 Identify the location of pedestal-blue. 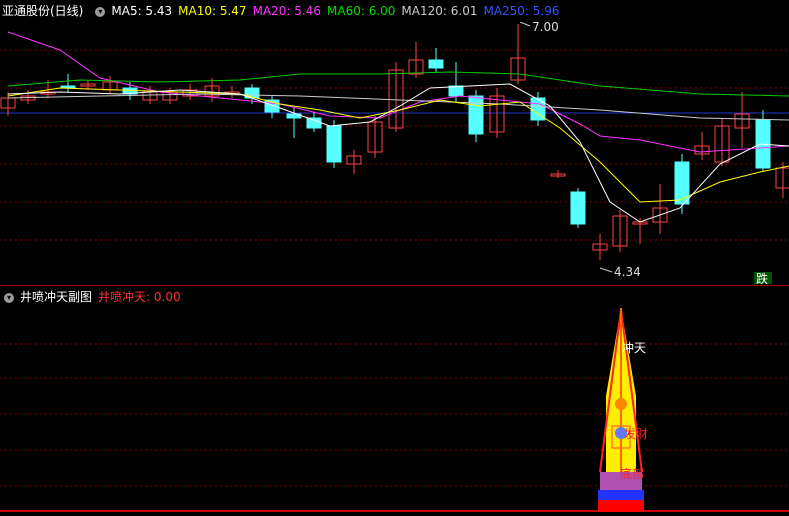
(621, 495).